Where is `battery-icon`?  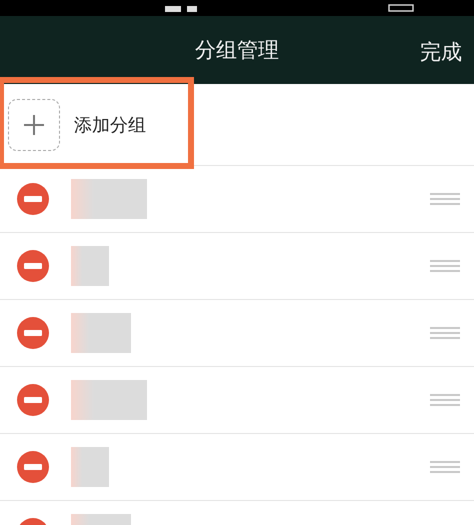
battery-icon is located at coordinates (401, 8).